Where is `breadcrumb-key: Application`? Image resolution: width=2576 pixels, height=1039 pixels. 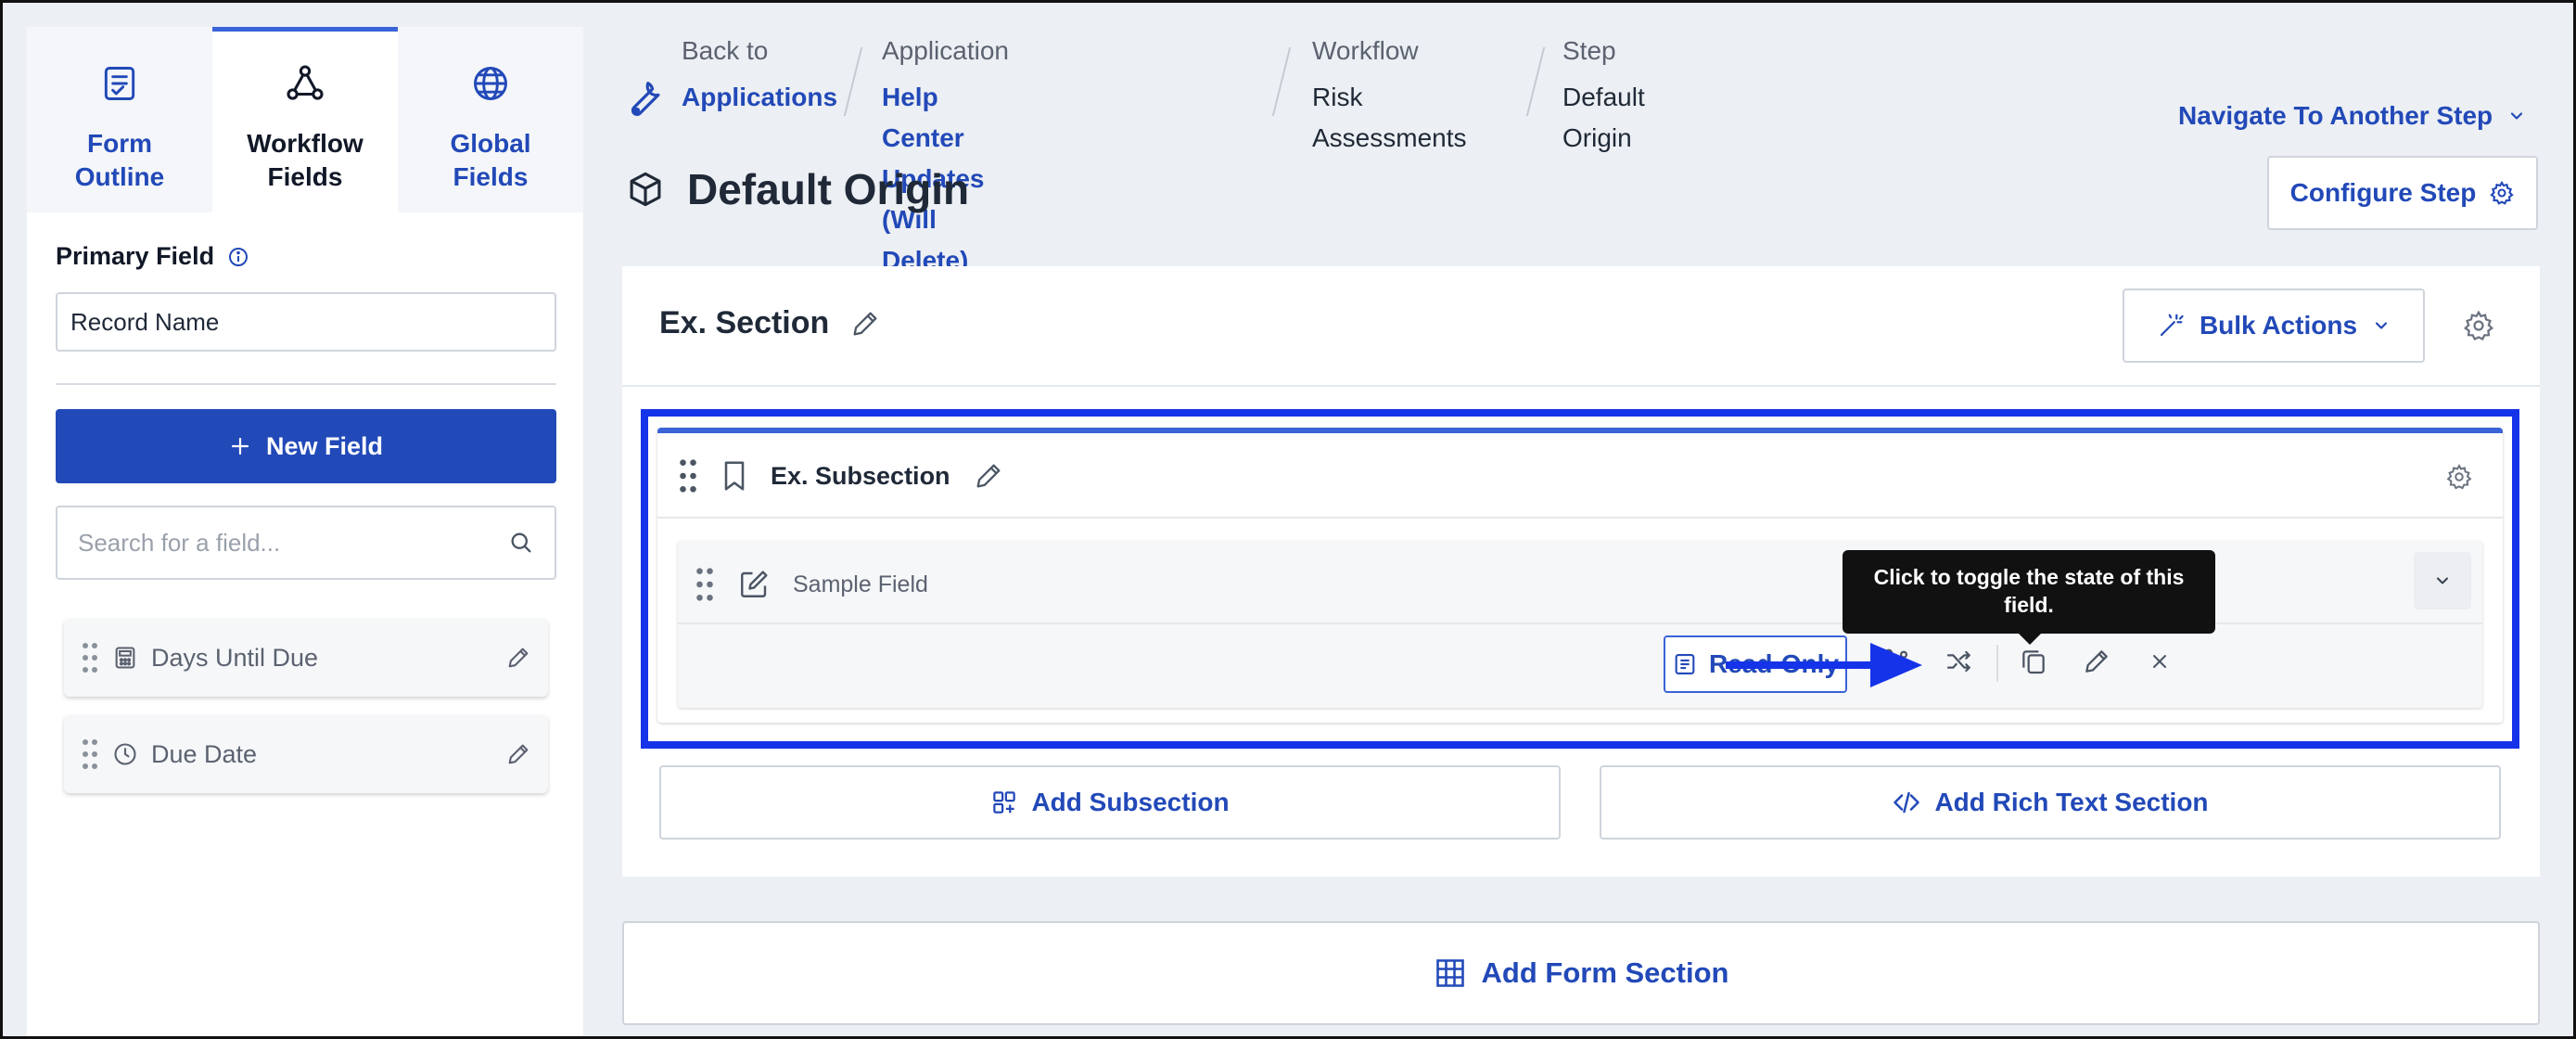 breadcrumb-key: Application is located at coordinates (946, 50).